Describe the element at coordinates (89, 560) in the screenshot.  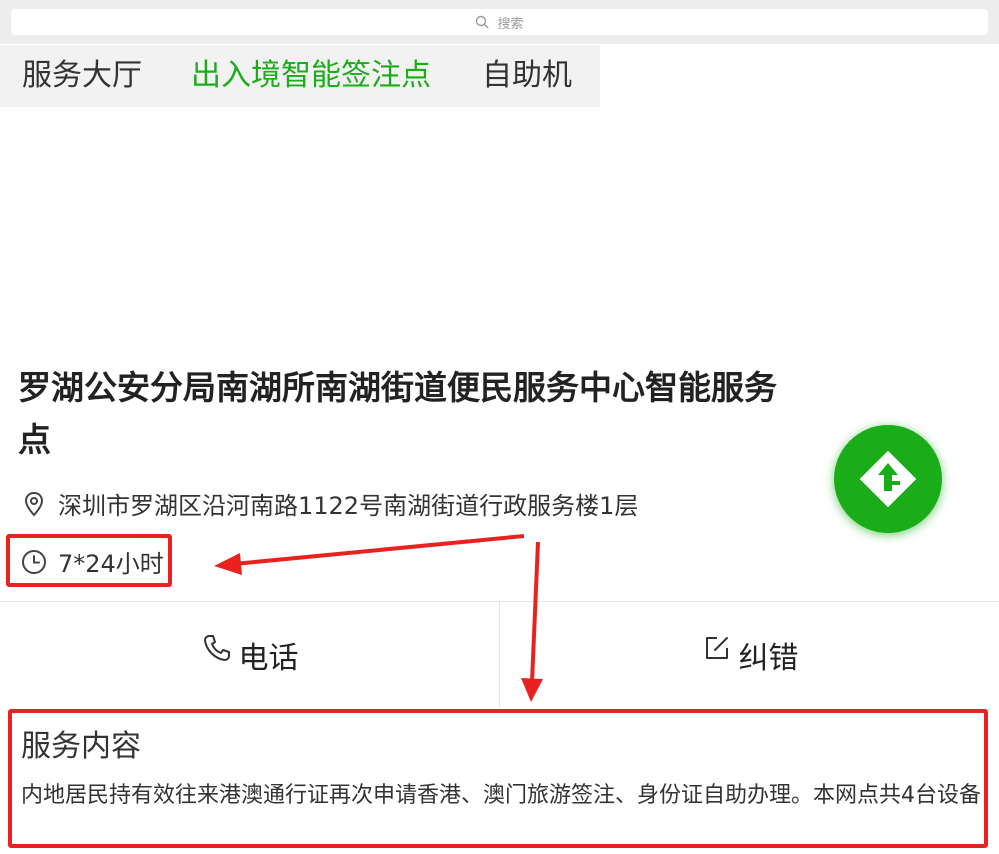
I see `hours-highlight-box` at that location.